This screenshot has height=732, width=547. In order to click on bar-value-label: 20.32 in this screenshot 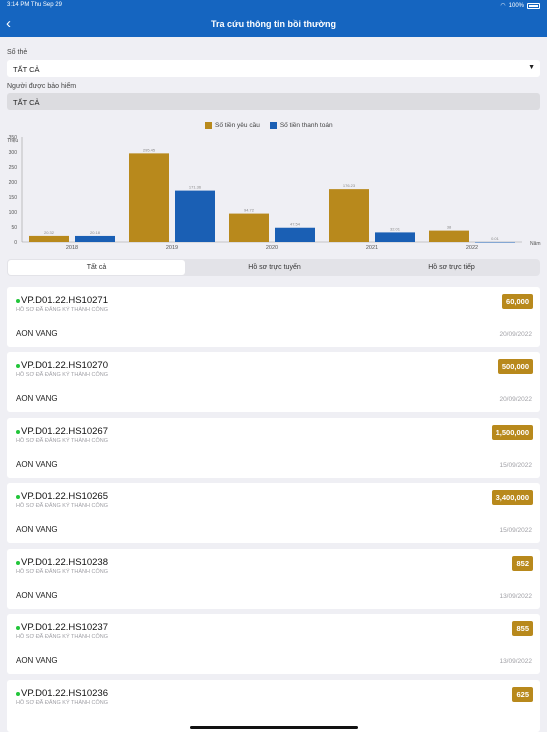, I will do `click(49, 232)`.